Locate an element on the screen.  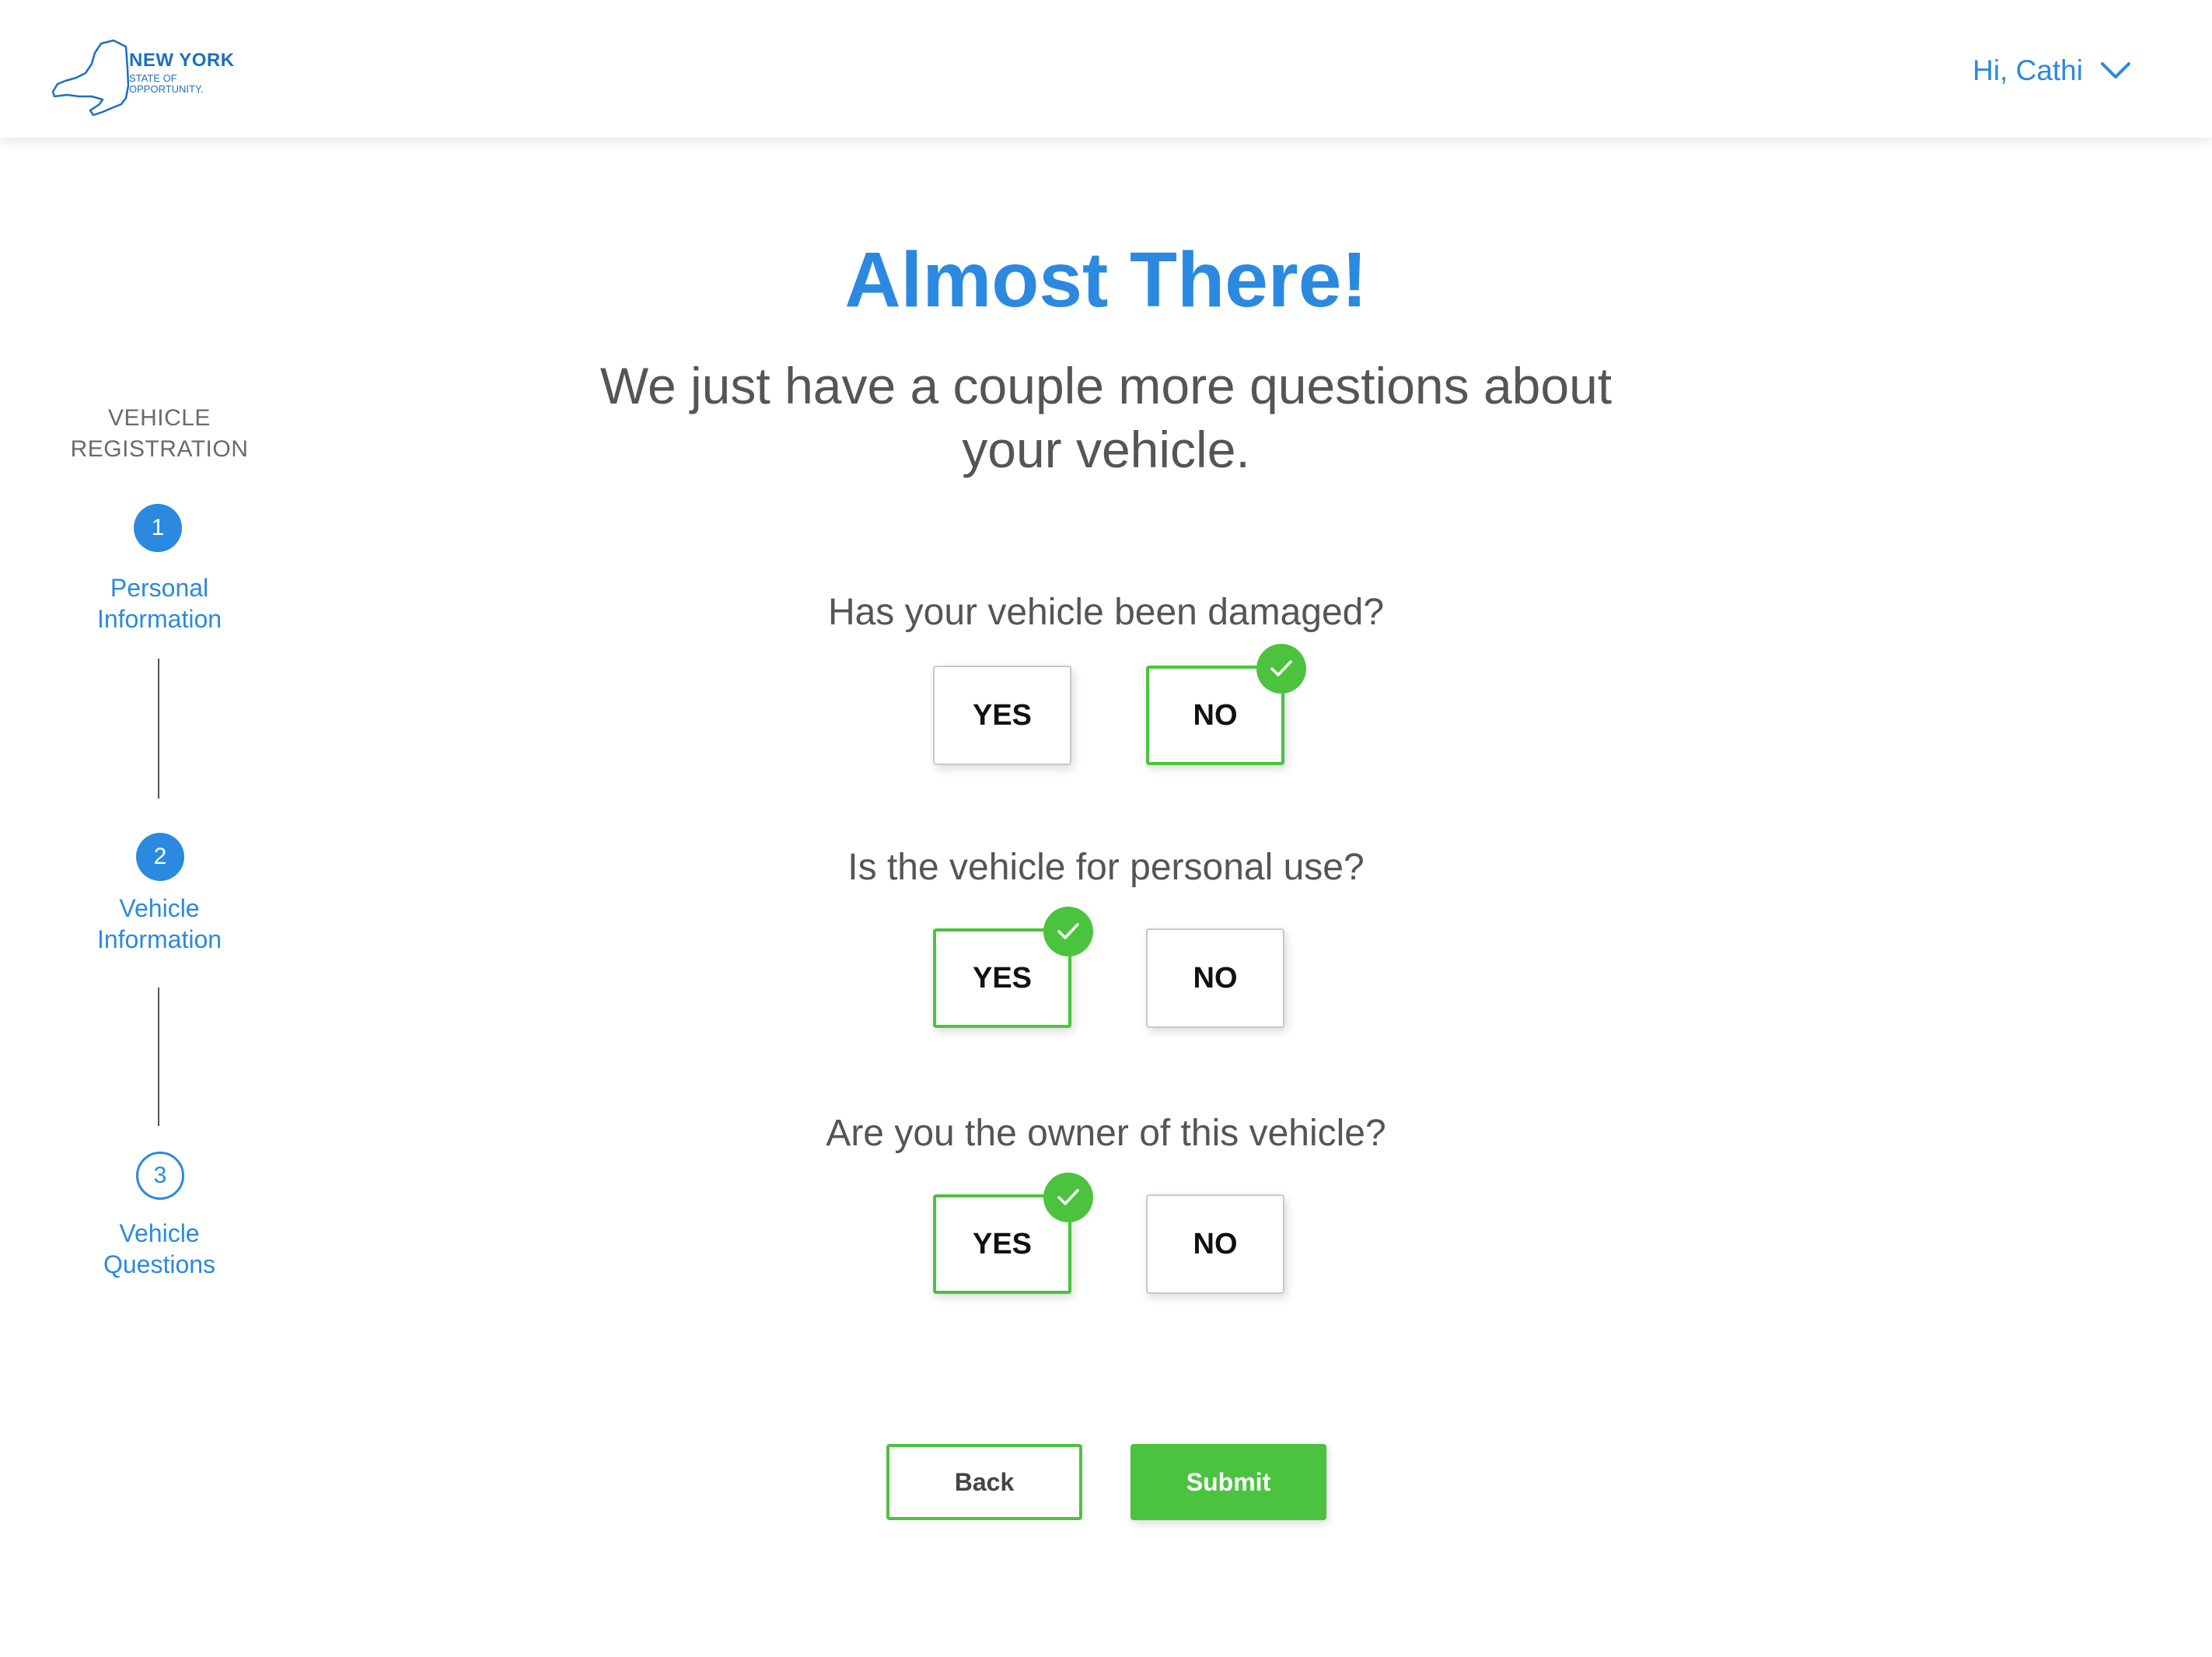
step-2-label: Vehicle Information is located at coordinates (159, 924).